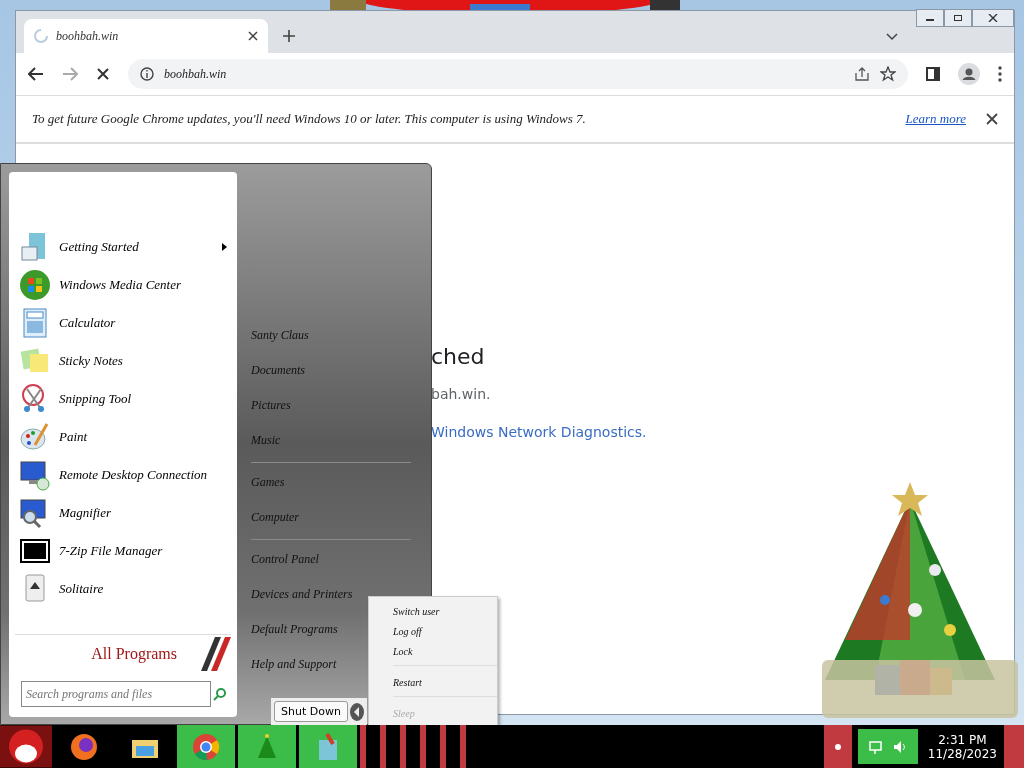 This screenshot has height=768, width=1024. I want to click on program-item: Snipping Tool, so click(123, 399).